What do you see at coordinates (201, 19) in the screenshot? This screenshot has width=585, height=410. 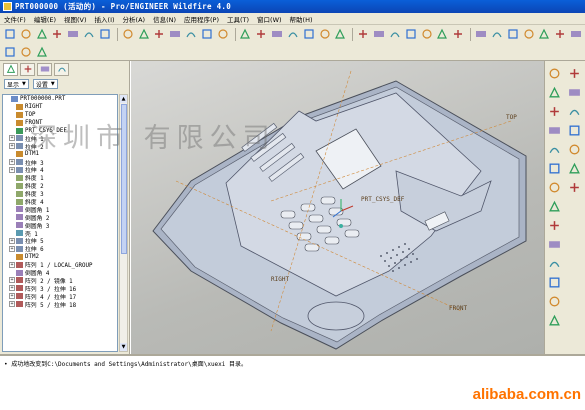 I see `menu-applications: 应用程序(P)` at bounding box center [201, 19].